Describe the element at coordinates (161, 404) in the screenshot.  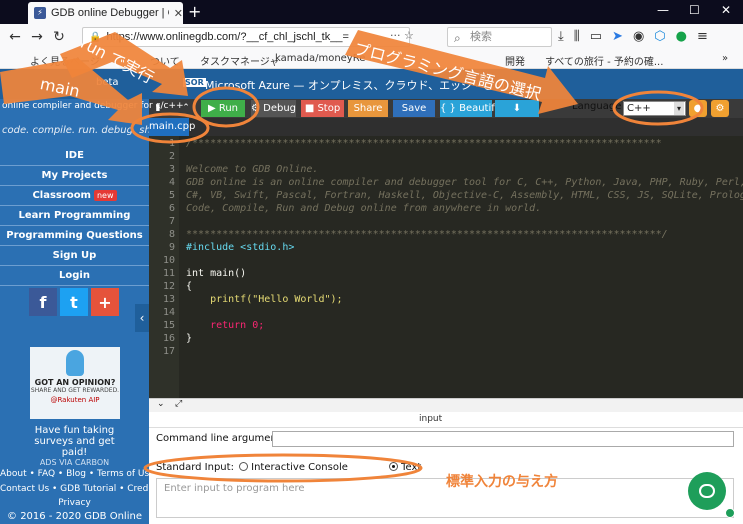
I see `collapse-panel-icon: ⌄` at that location.